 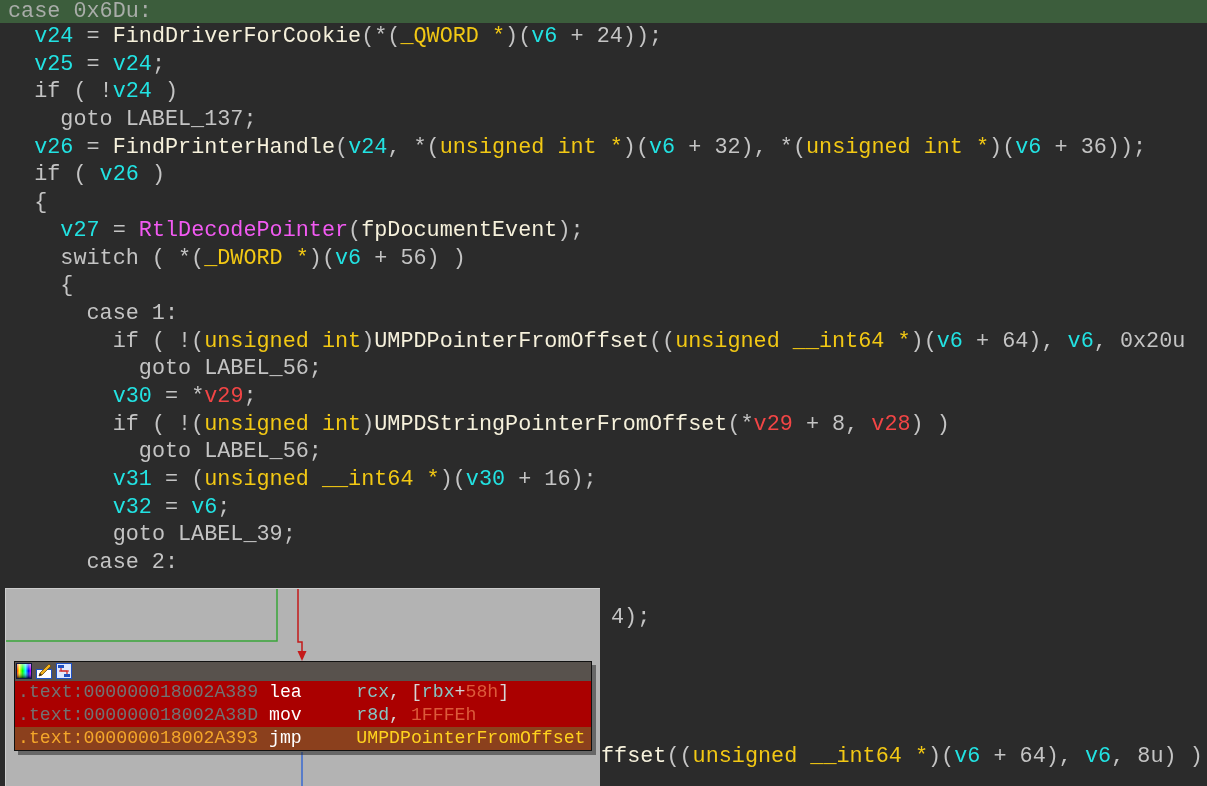 What do you see at coordinates (80, 12) in the screenshot?
I see `code-line: case 0x6Du:` at bounding box center [80, 12].